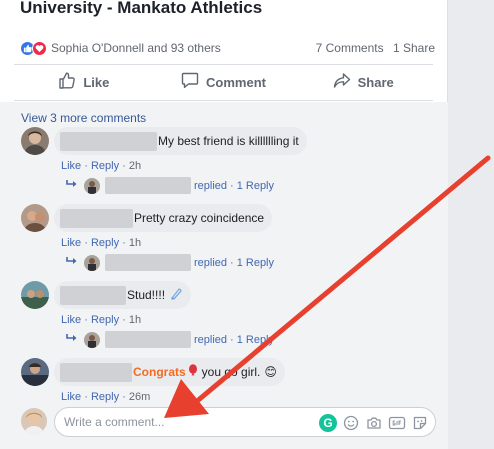 This screenshot has height=449, width=494. Describe the element at coordinates (228, 141) in the screenshot. I see `comment-text: My best friend is killlllling it` at that location.